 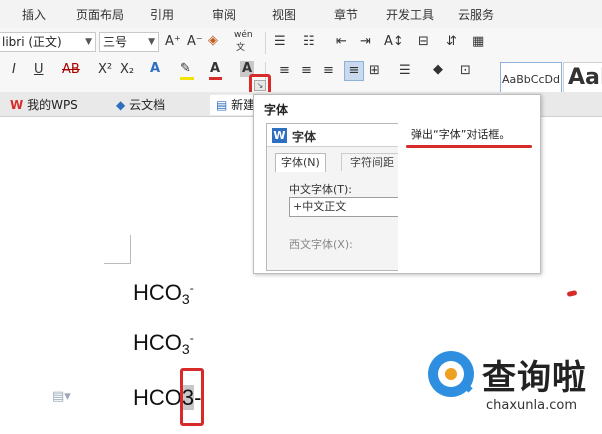 I want to click on formula-line-2: HCO3-, so click(x=163, y=343).